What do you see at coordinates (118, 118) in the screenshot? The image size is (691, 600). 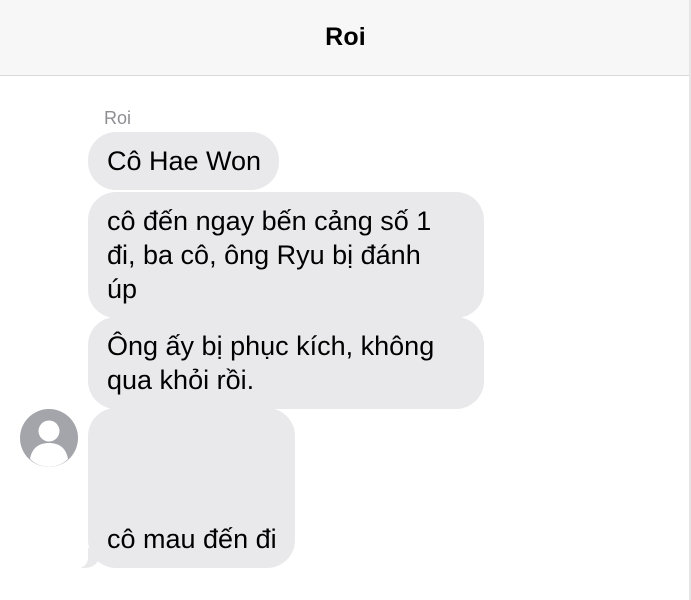 I see `sender-name: Roi` at bounding box center [118, 118].